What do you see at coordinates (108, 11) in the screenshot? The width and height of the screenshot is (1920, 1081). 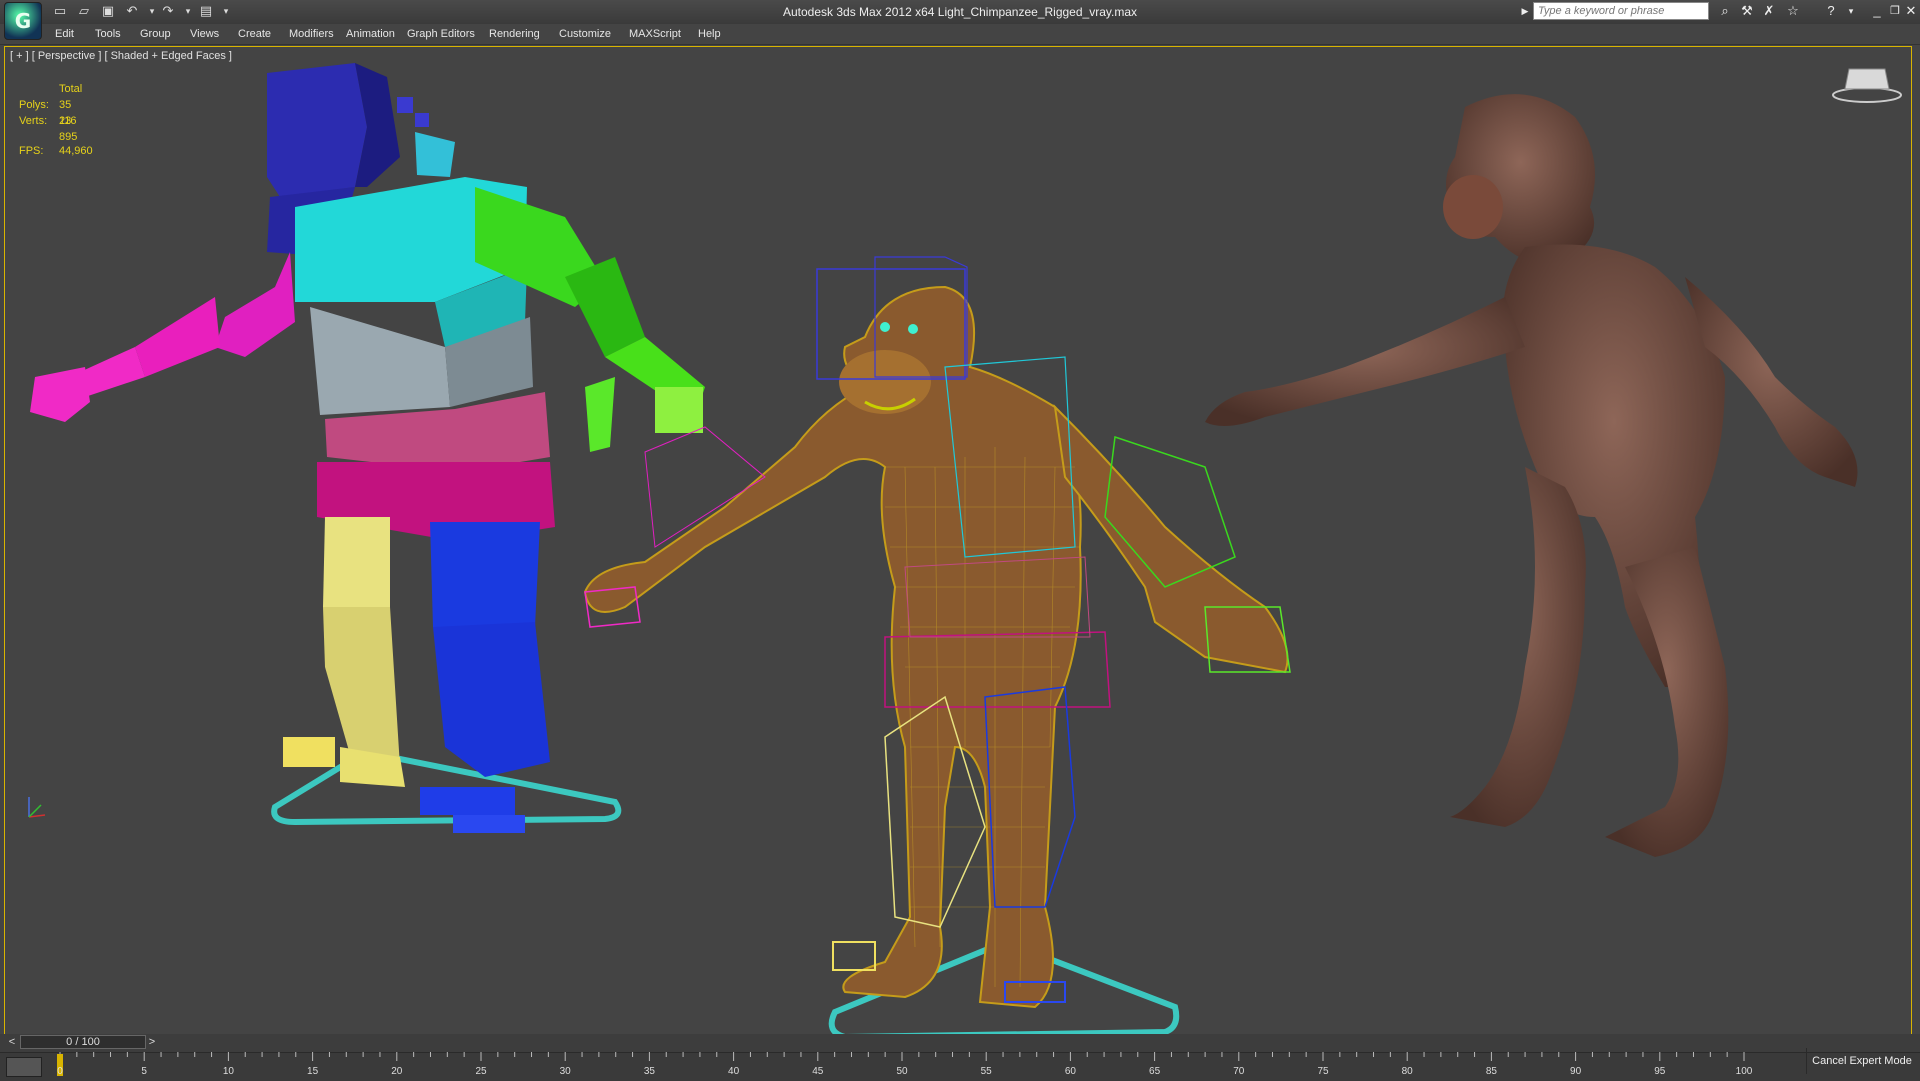 I see `save-file-icon: ▣` at bounding box center [108, 11].